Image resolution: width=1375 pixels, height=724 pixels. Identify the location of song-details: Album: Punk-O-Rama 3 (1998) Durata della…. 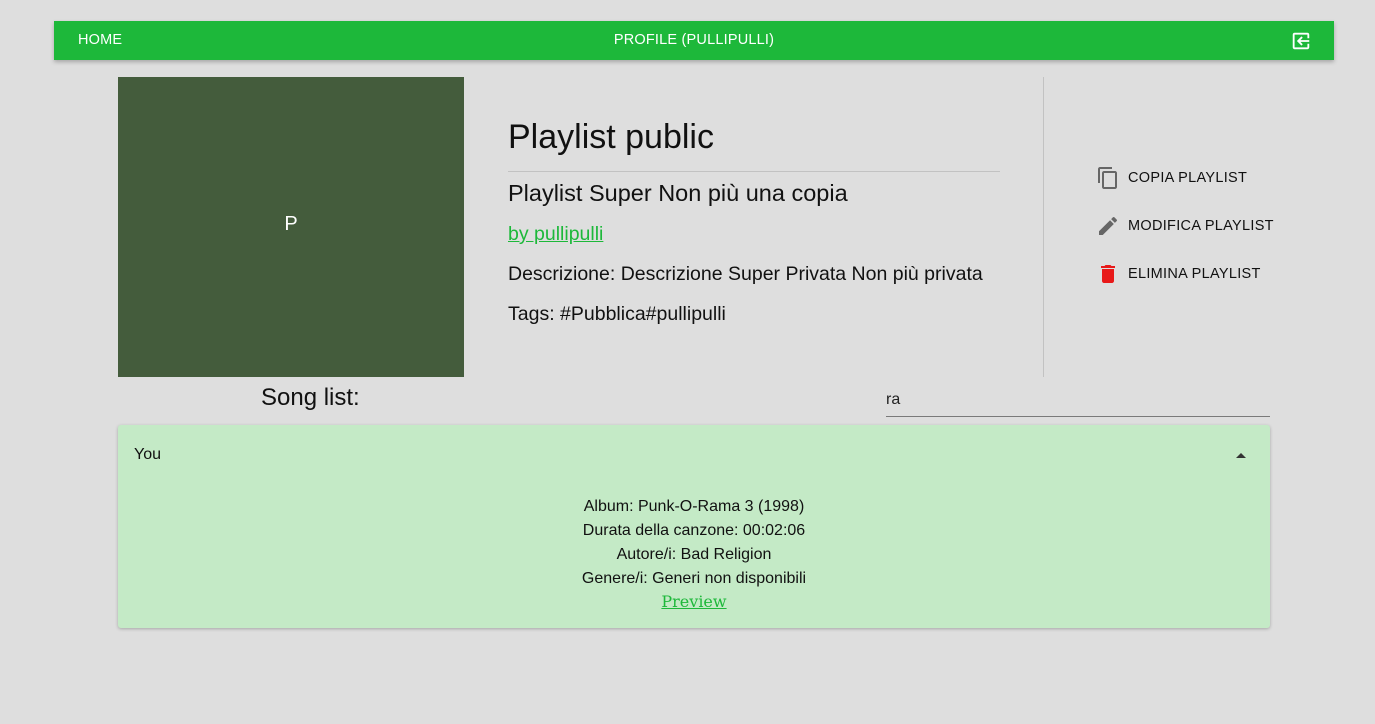
(694, 555).